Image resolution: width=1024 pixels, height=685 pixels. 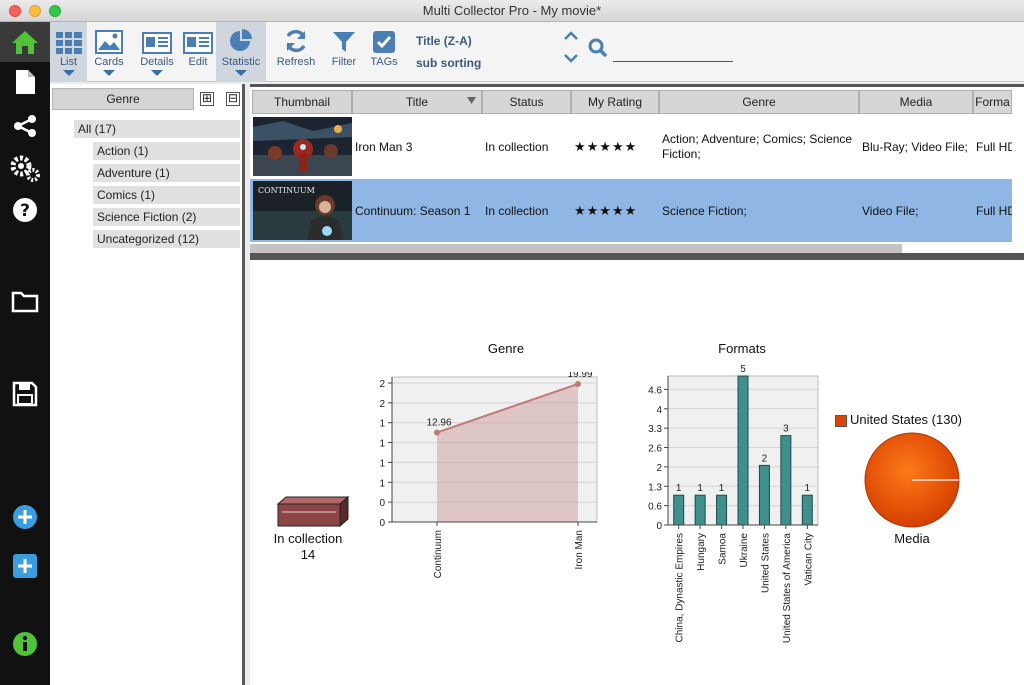 What do you see at coordinates (765, 563) in the screenshot?
I see `x-tick-label: United States` at bounding box center [765, 563].